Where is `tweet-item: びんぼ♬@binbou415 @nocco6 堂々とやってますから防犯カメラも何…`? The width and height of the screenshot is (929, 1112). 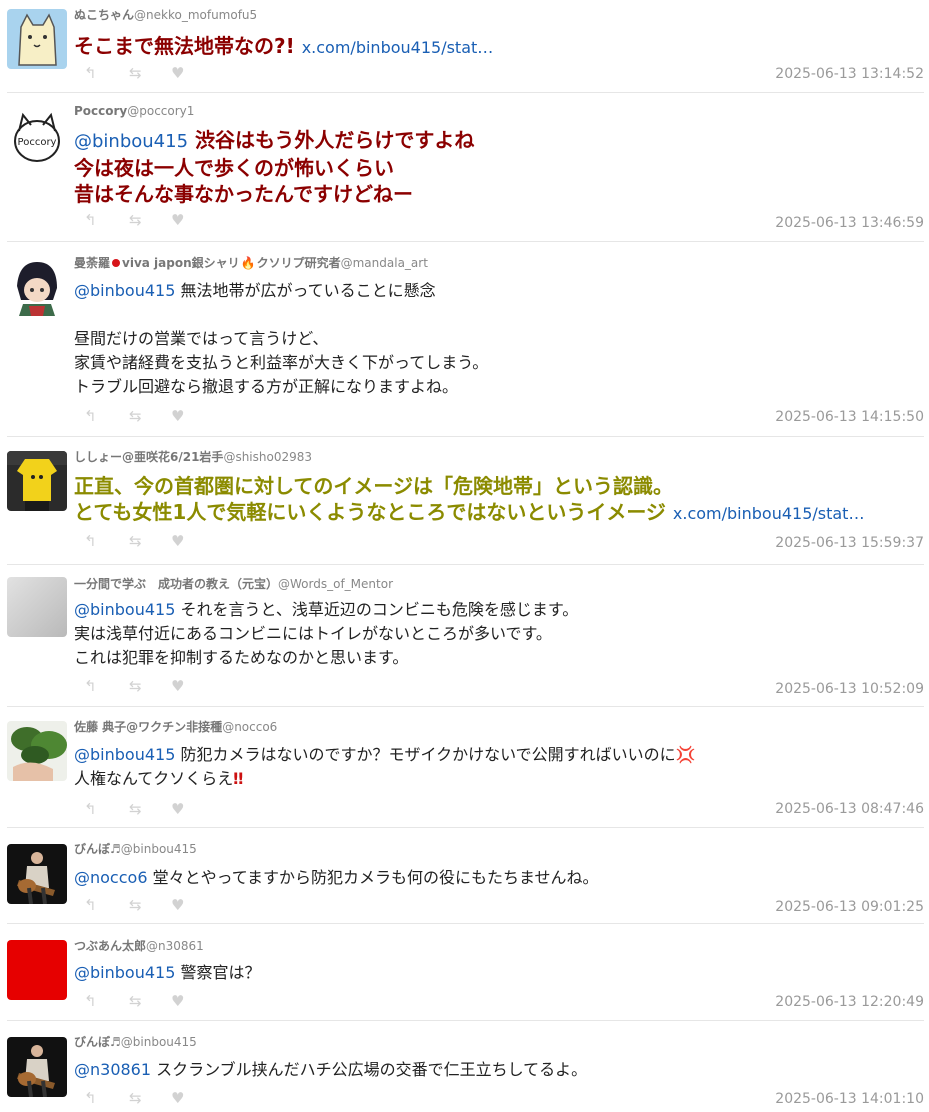
tweet-item: びんぼ♬@binbou415 @nocco6 堂々とやってますから防犯カメラも何… is located at coordinates (465, 876).